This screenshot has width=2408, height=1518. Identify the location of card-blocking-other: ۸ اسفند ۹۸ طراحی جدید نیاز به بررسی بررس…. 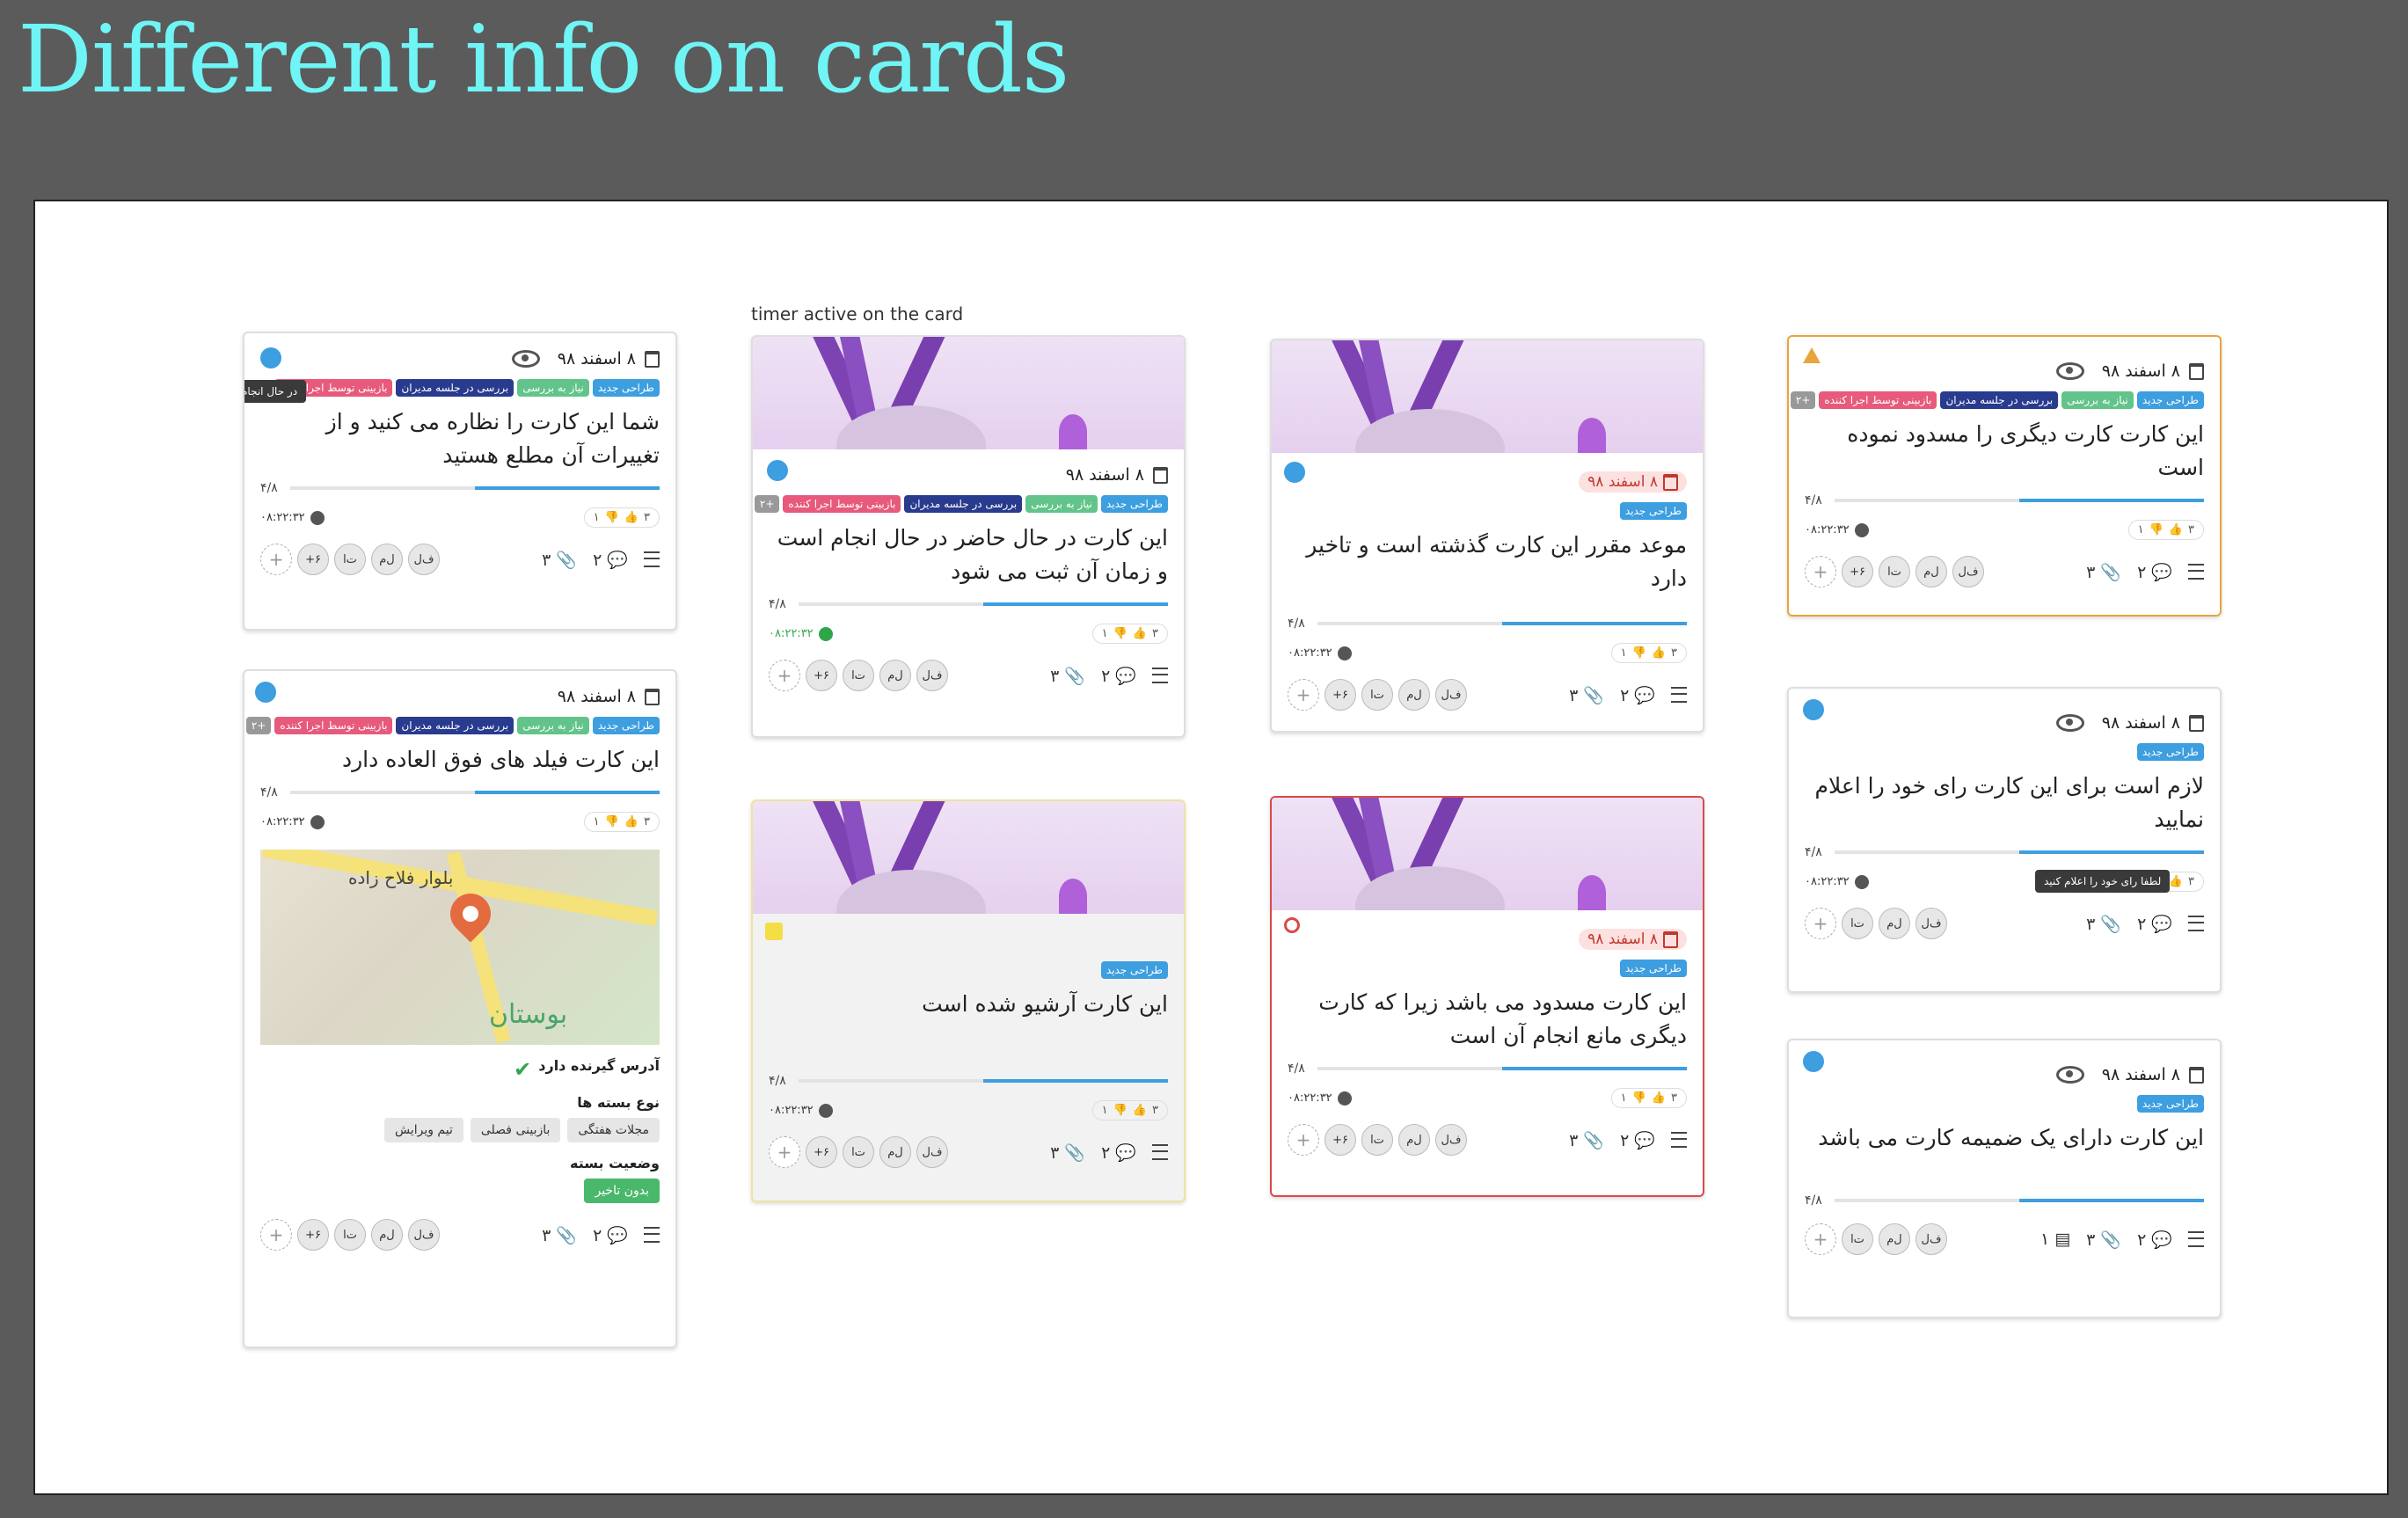
(2004, 476).